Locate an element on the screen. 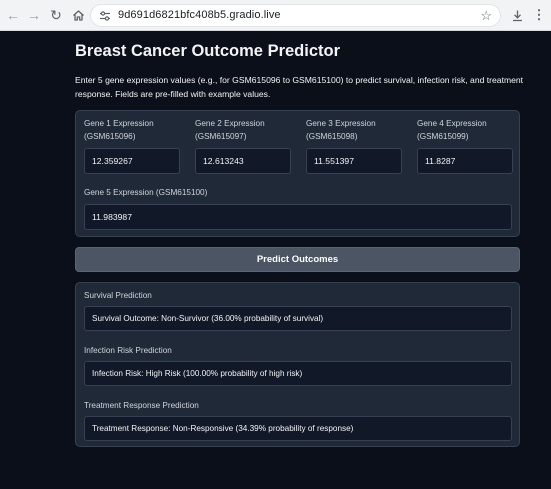 Image resolution: width=551 pixels, height=489 pixels. gene-2-label: Gene 2 Expression (GSM615097) is located at coordinates (230, 130).